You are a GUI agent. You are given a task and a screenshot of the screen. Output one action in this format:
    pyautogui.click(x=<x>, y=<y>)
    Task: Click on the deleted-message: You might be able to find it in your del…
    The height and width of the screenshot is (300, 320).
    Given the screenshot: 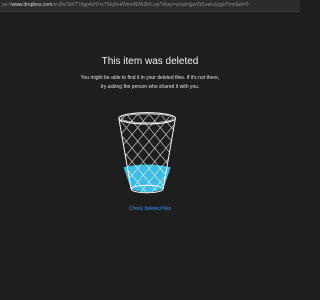 What is the action you would take?
    pyautogui.click(x=150, y=83)
    